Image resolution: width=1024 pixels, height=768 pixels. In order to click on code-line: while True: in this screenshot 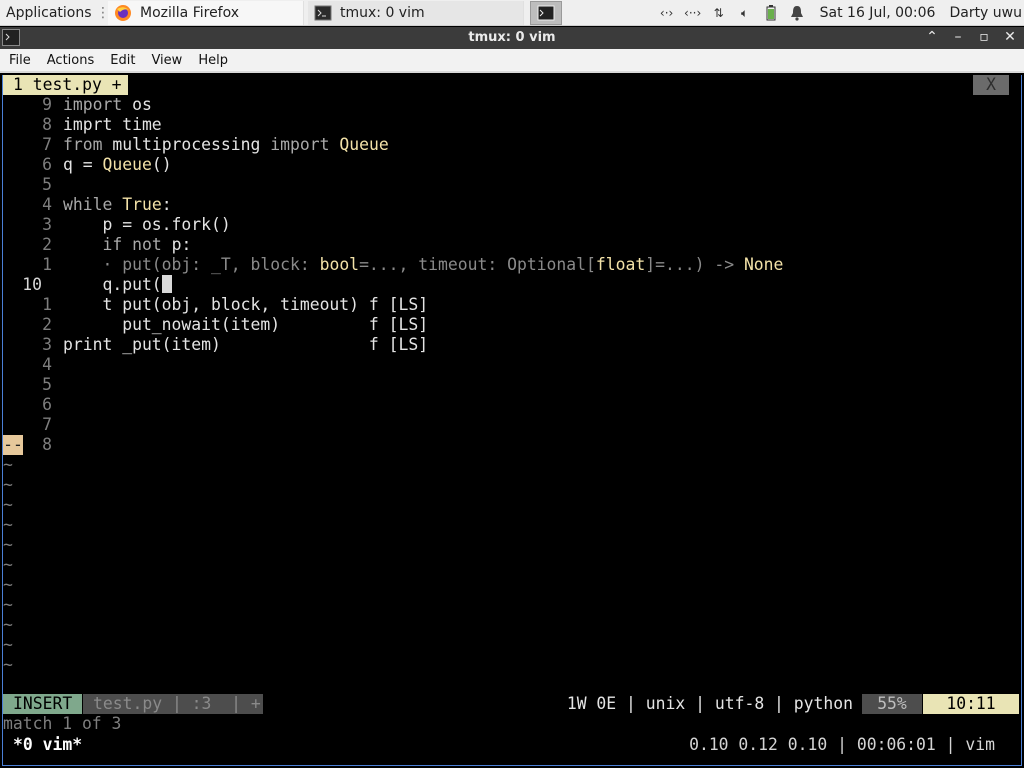, I will do `click(117, 205)`.